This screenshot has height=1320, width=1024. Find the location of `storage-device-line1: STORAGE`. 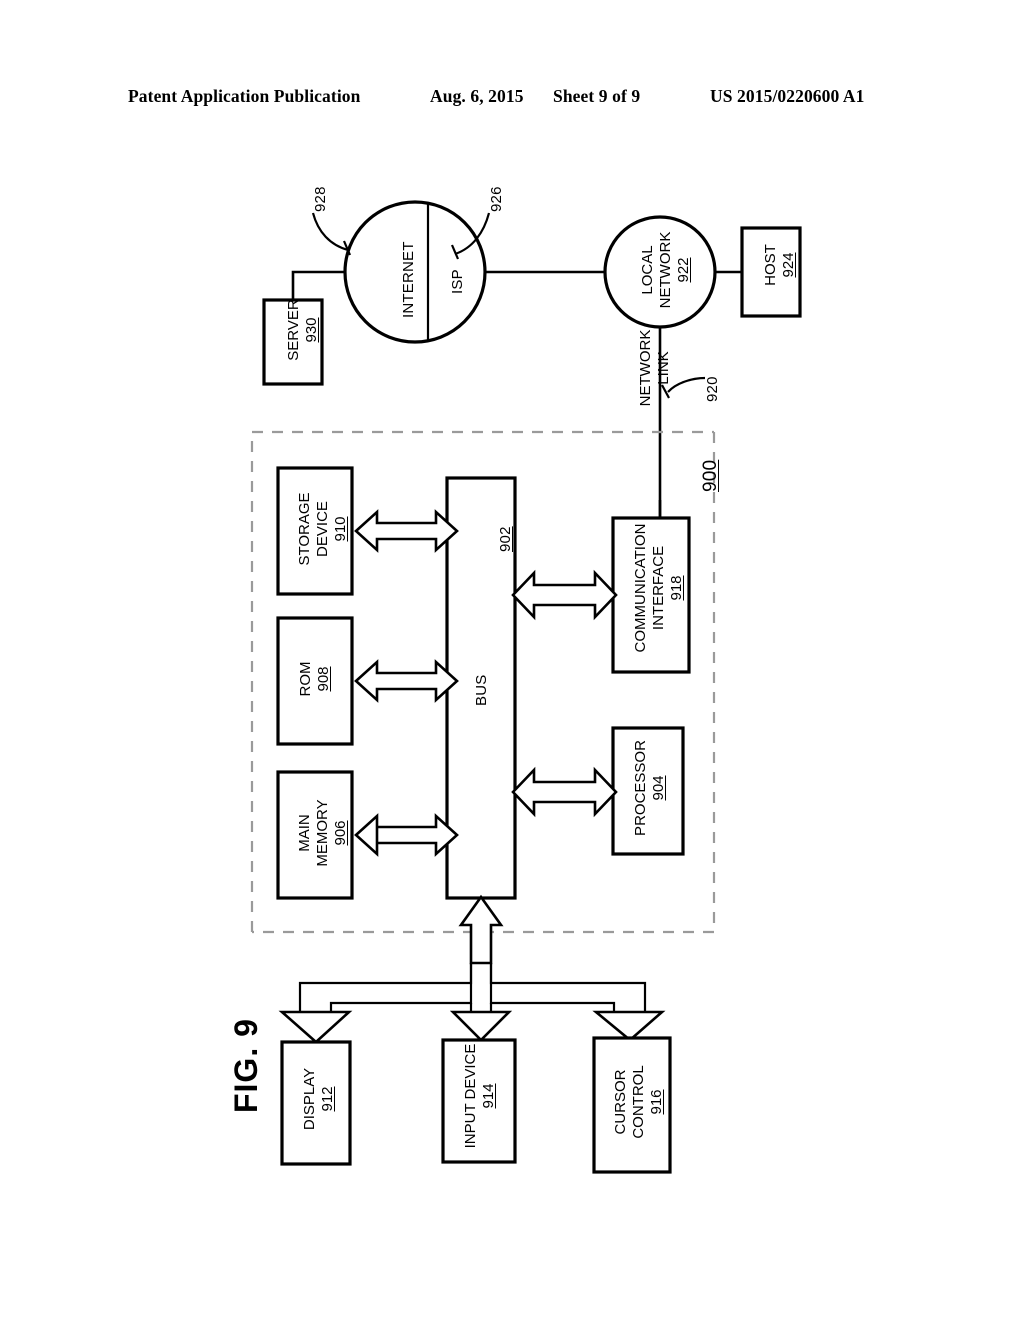

storage-device-line1: STORAGE is located at coordinates (304, 529).